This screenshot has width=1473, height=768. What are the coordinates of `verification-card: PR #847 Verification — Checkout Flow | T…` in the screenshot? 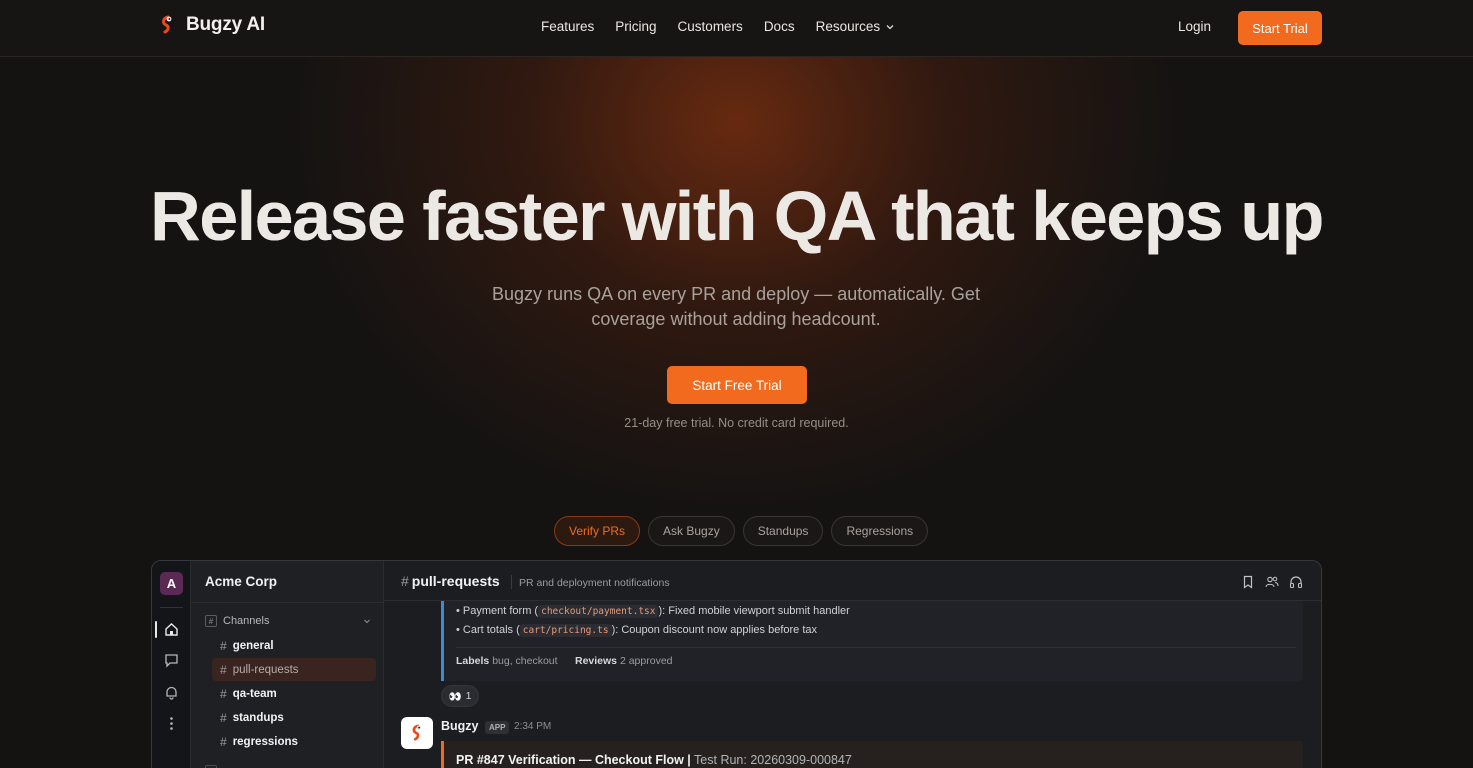 It's located at (872, 754).